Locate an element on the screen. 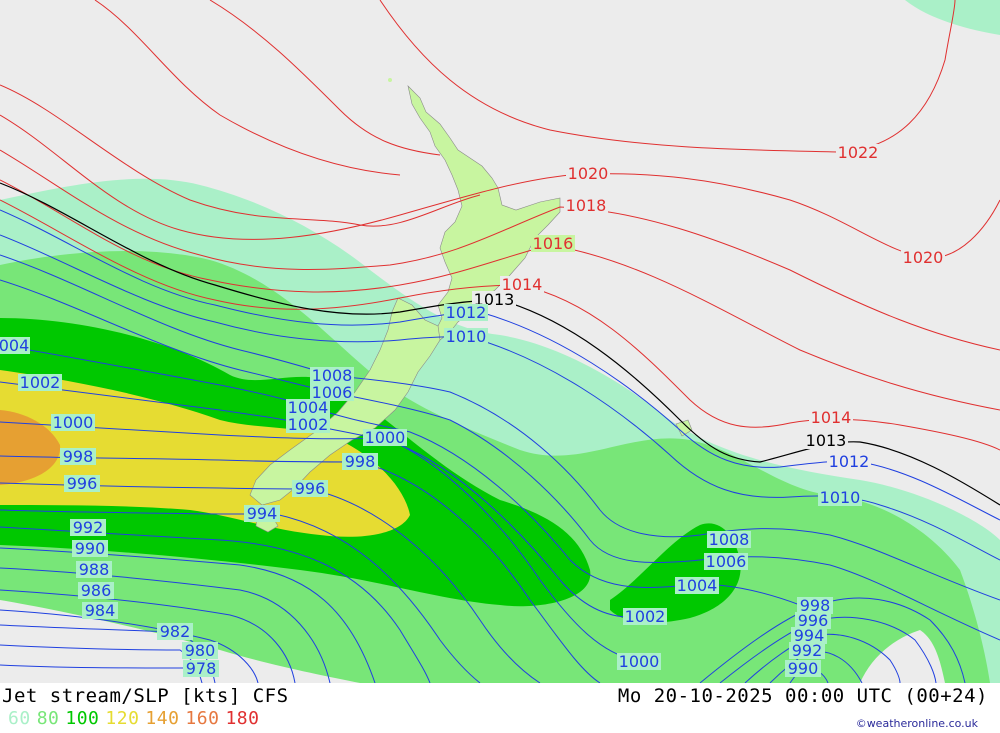 This screenshot has height=733, width=1000. scale-label: 80 is located at coordinates (48, 718).